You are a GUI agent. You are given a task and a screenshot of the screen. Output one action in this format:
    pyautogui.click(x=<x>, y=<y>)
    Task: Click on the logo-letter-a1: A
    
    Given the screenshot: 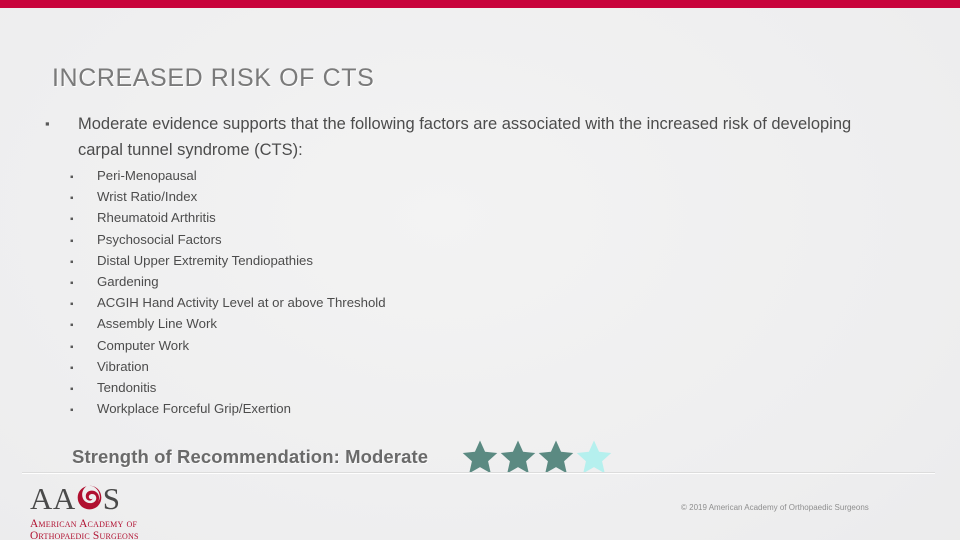 What is the action you would take?
    pyautogui.click(x=41, y=498)
    